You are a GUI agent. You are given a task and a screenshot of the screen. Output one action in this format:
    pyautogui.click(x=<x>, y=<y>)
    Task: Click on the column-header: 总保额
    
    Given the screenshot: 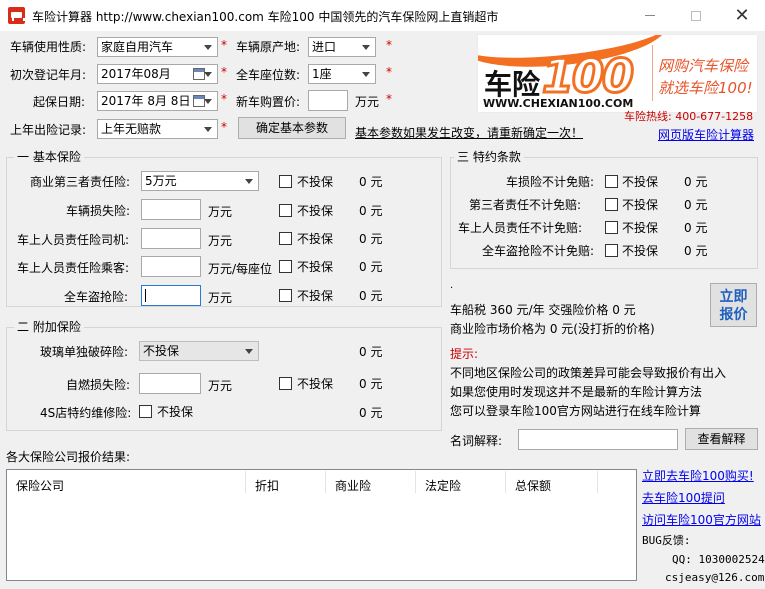 What is the action you would take?
    pyautogui.click(x=533, y=485)
    